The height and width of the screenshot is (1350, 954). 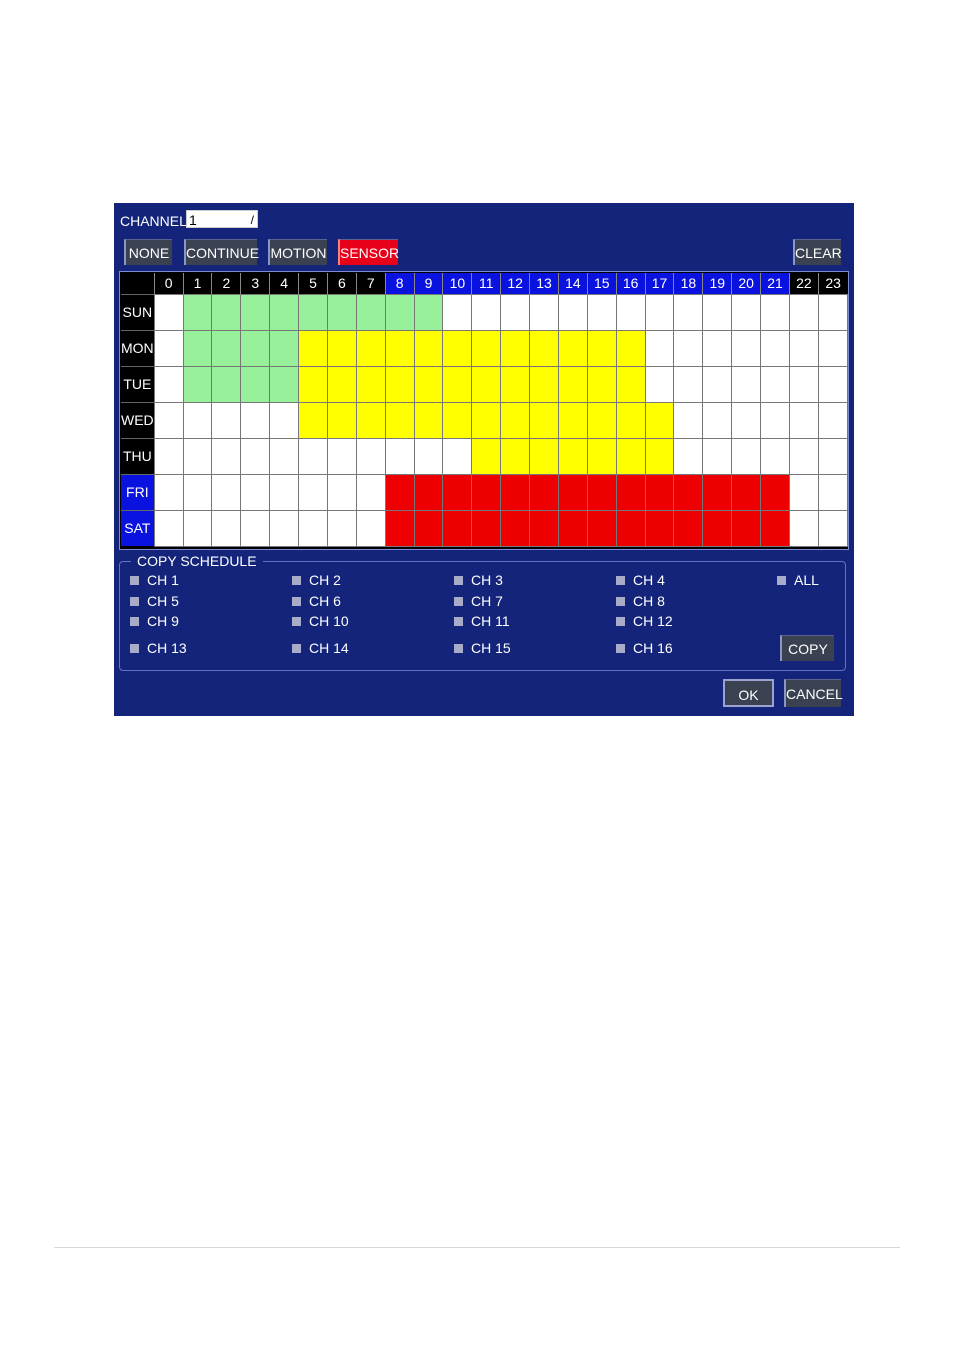 I want to click on checkbox-ch-16: CH 16, so click(x=644, y=648).